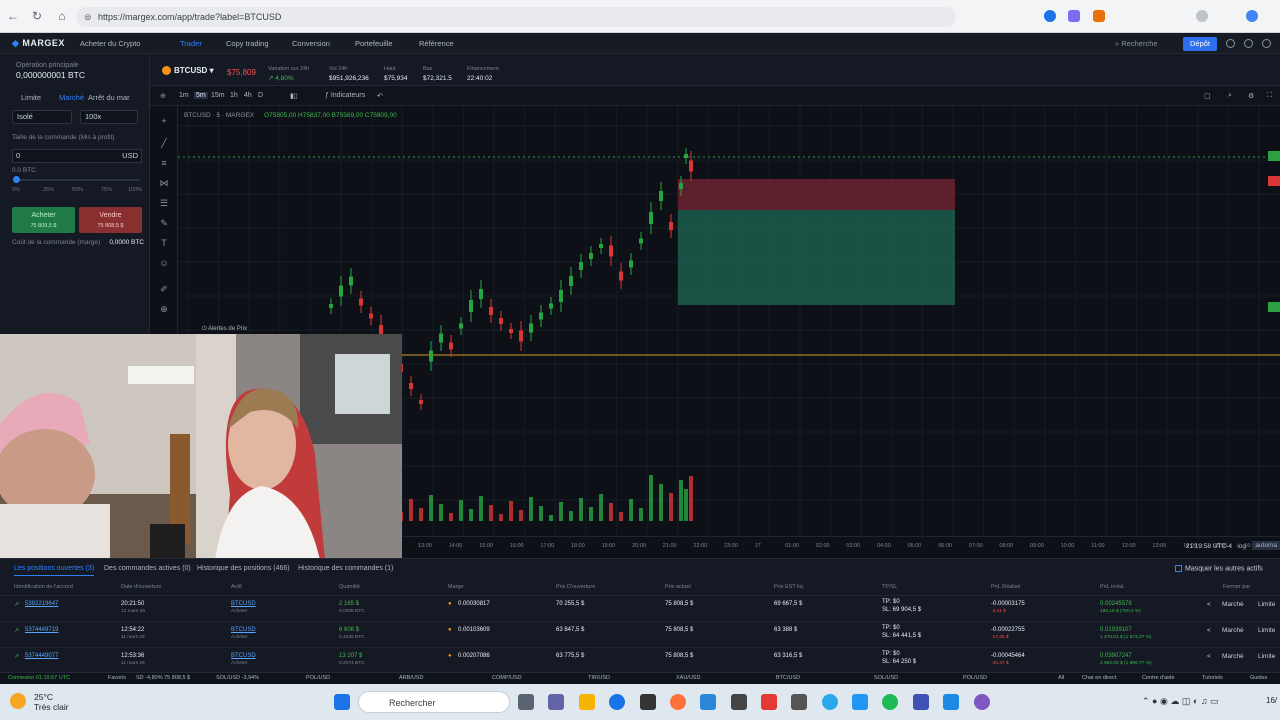  What do you see at coordinates (41, 604) in the screenshot?
I see `position-id: 5392219647` at bounding box center [41, 604].